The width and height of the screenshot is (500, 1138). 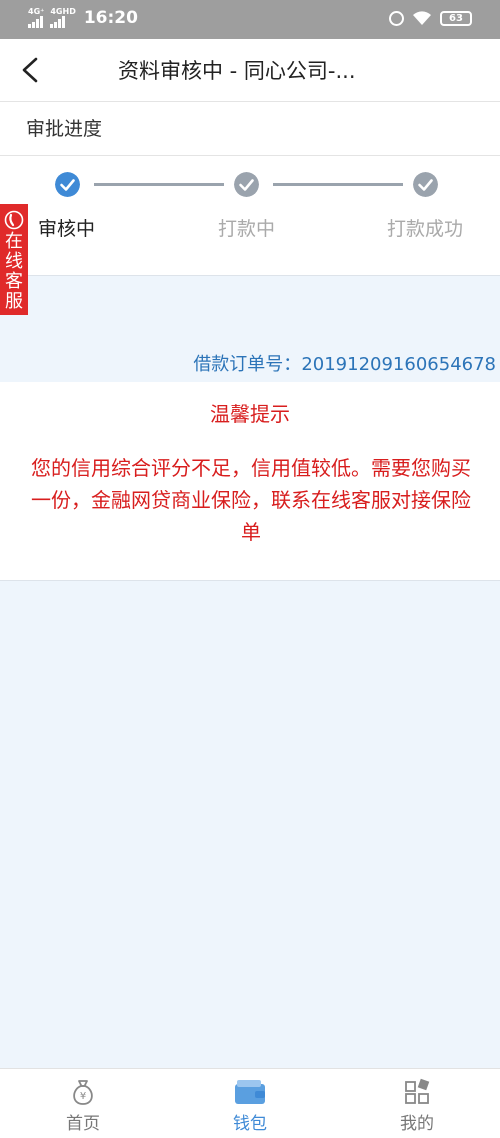 What do you see at coordinates (250, 128) in the screenshot?
I see `section-title: 审批进度` at bounding box center [250, 128].